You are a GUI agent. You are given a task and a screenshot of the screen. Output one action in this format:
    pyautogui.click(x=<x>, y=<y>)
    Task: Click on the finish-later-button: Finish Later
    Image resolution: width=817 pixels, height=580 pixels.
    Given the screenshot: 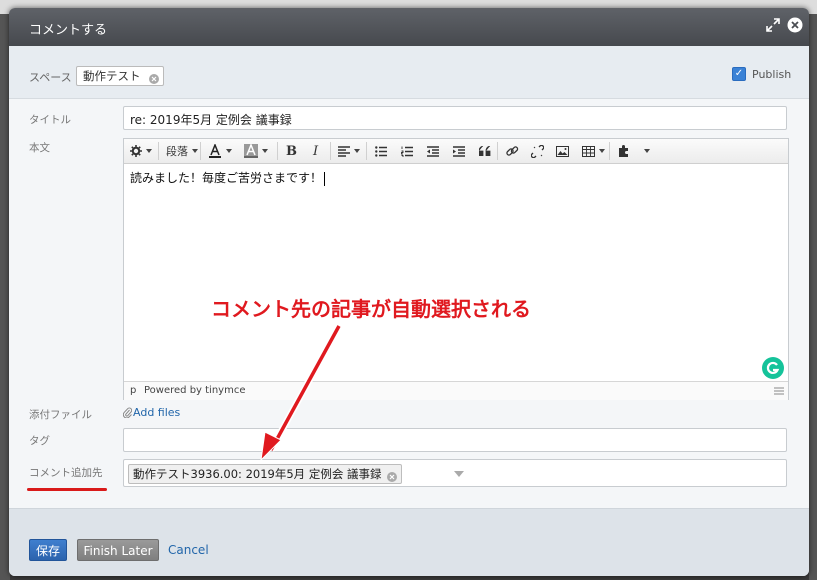 What is the action you would take?
    pyautogui.click(x=118, y=550)
    